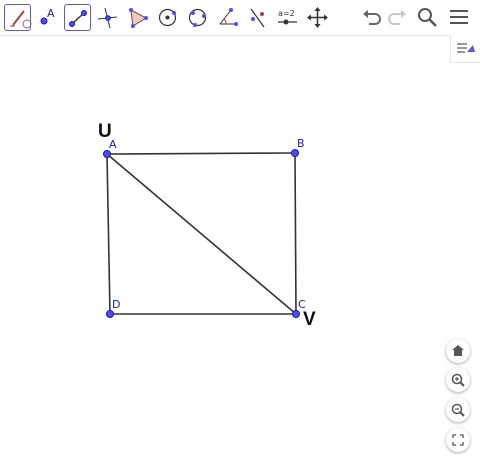  I want to click on move-arrows-icon, so click(317, 17).